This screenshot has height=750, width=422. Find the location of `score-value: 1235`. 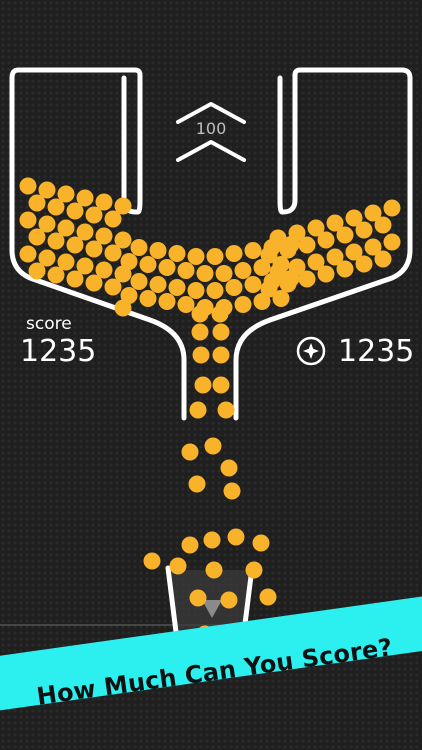

score-value: 1235 is located at coordinates (58, 351).